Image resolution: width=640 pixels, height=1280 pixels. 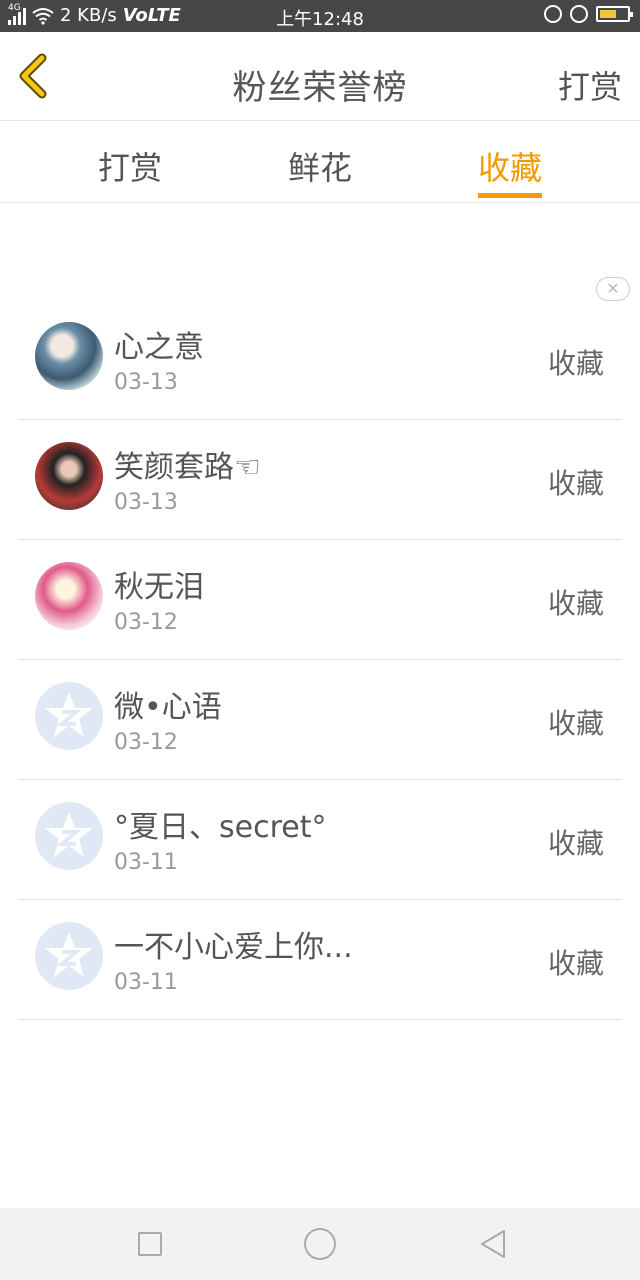 What do you see at coordinates (150, 1244) in the screenshot?
I see `recent-apps-icon` at bounding box center [150, 1244].